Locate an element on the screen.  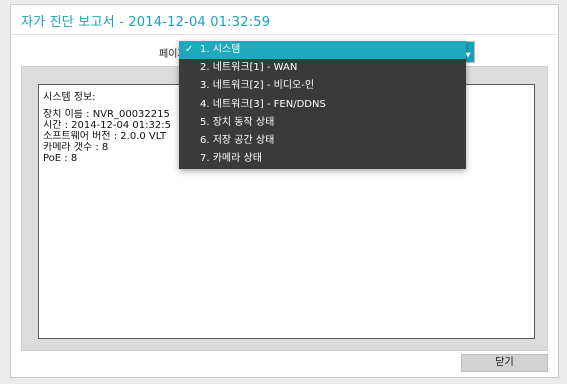
close-button: 닫기 is located at coordinates (504, 363).